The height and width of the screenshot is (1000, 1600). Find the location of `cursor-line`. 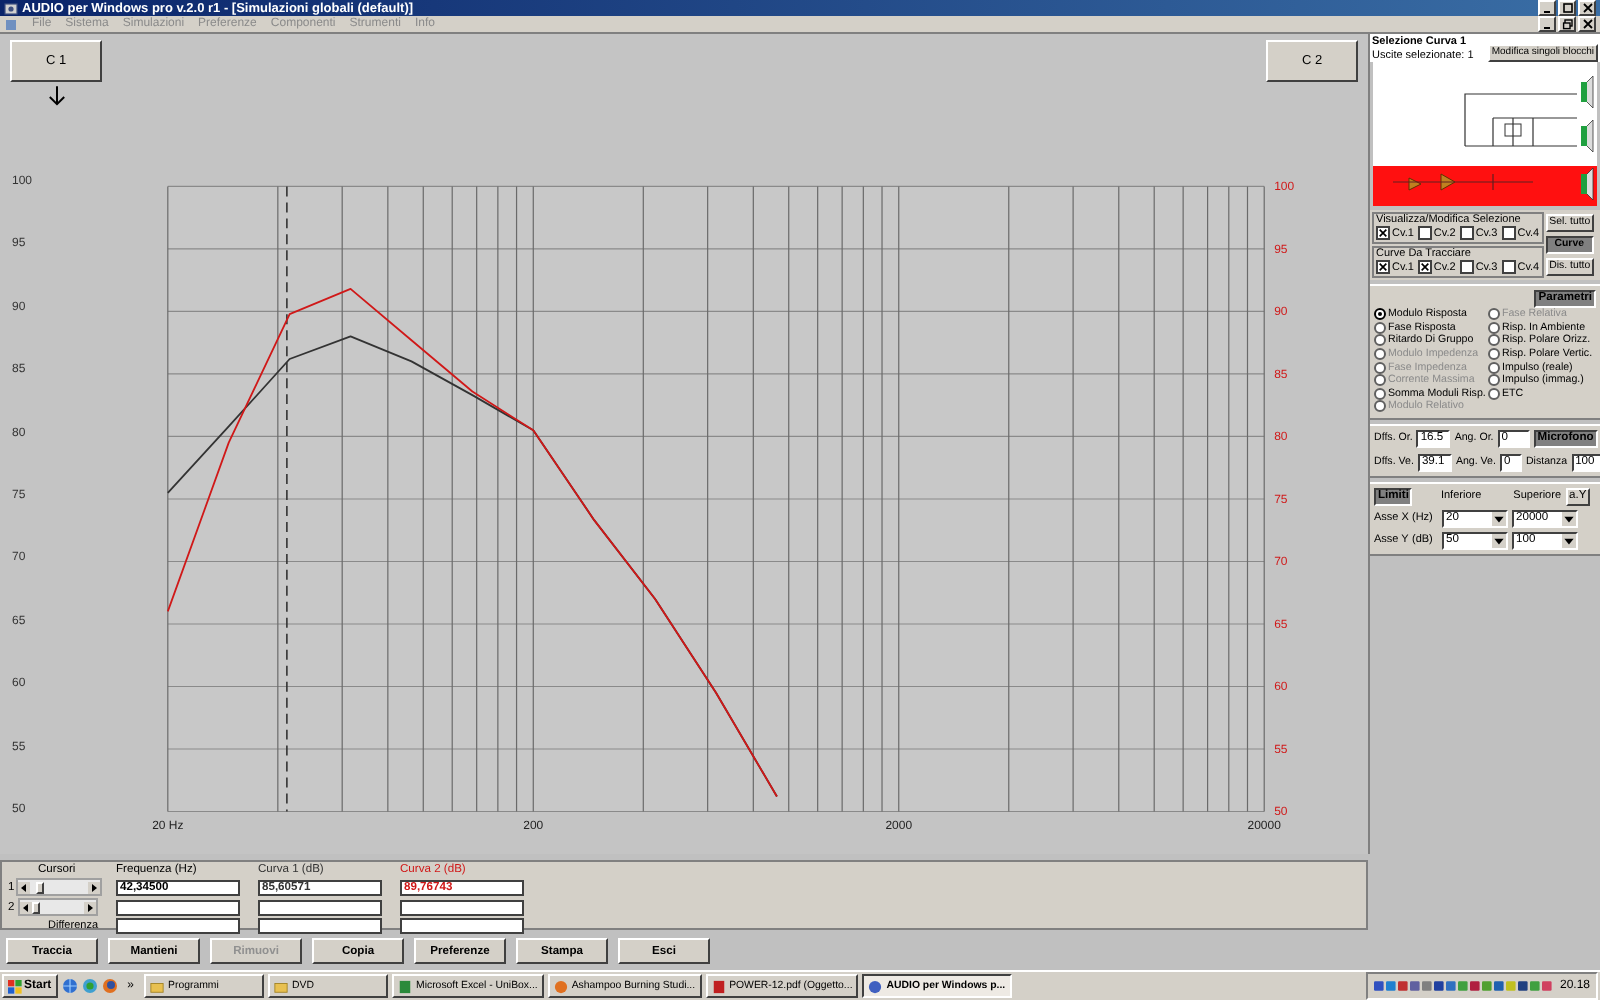

cursor-line is located at coordinates (287, 499).